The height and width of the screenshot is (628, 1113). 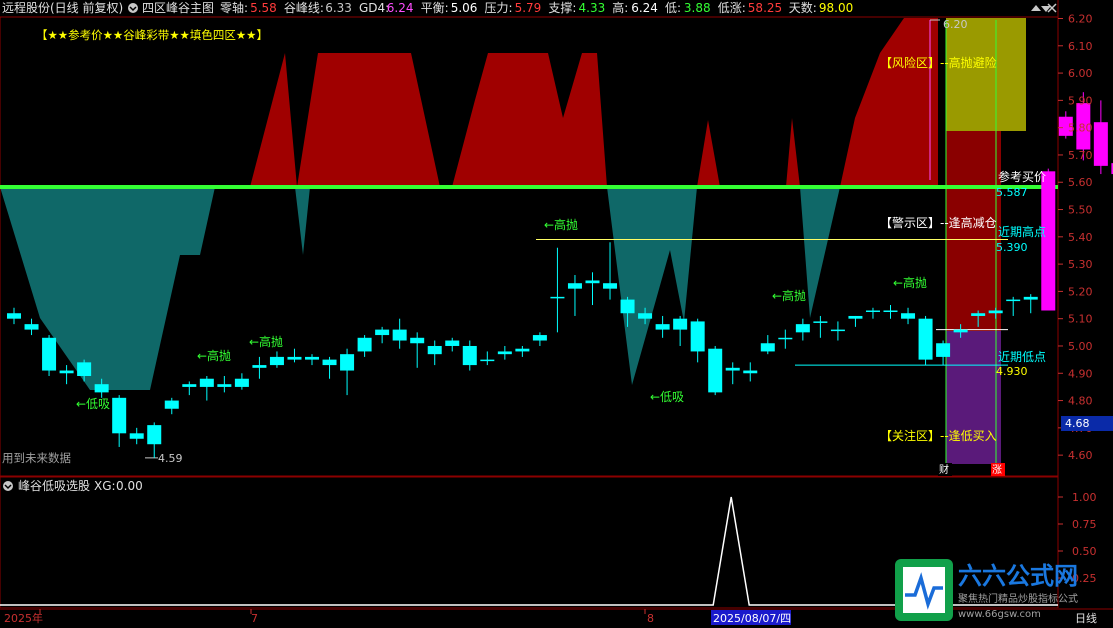 I want to click on header-item-label: 压力:, so click(x=499, y=8).